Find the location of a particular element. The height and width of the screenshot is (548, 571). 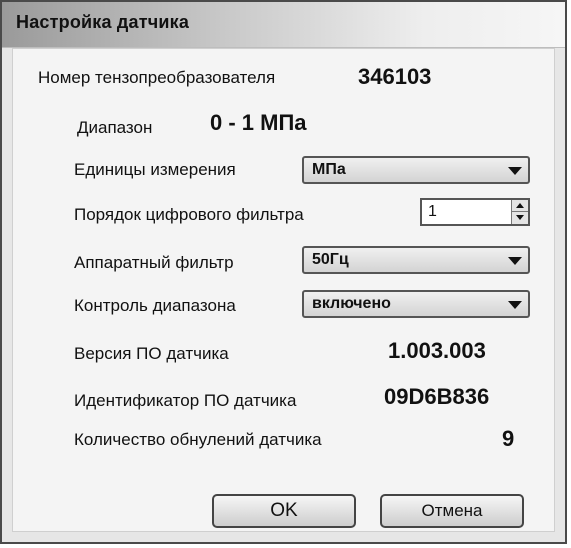

filter-order-value: 1 is located at coordinates (432, 211).